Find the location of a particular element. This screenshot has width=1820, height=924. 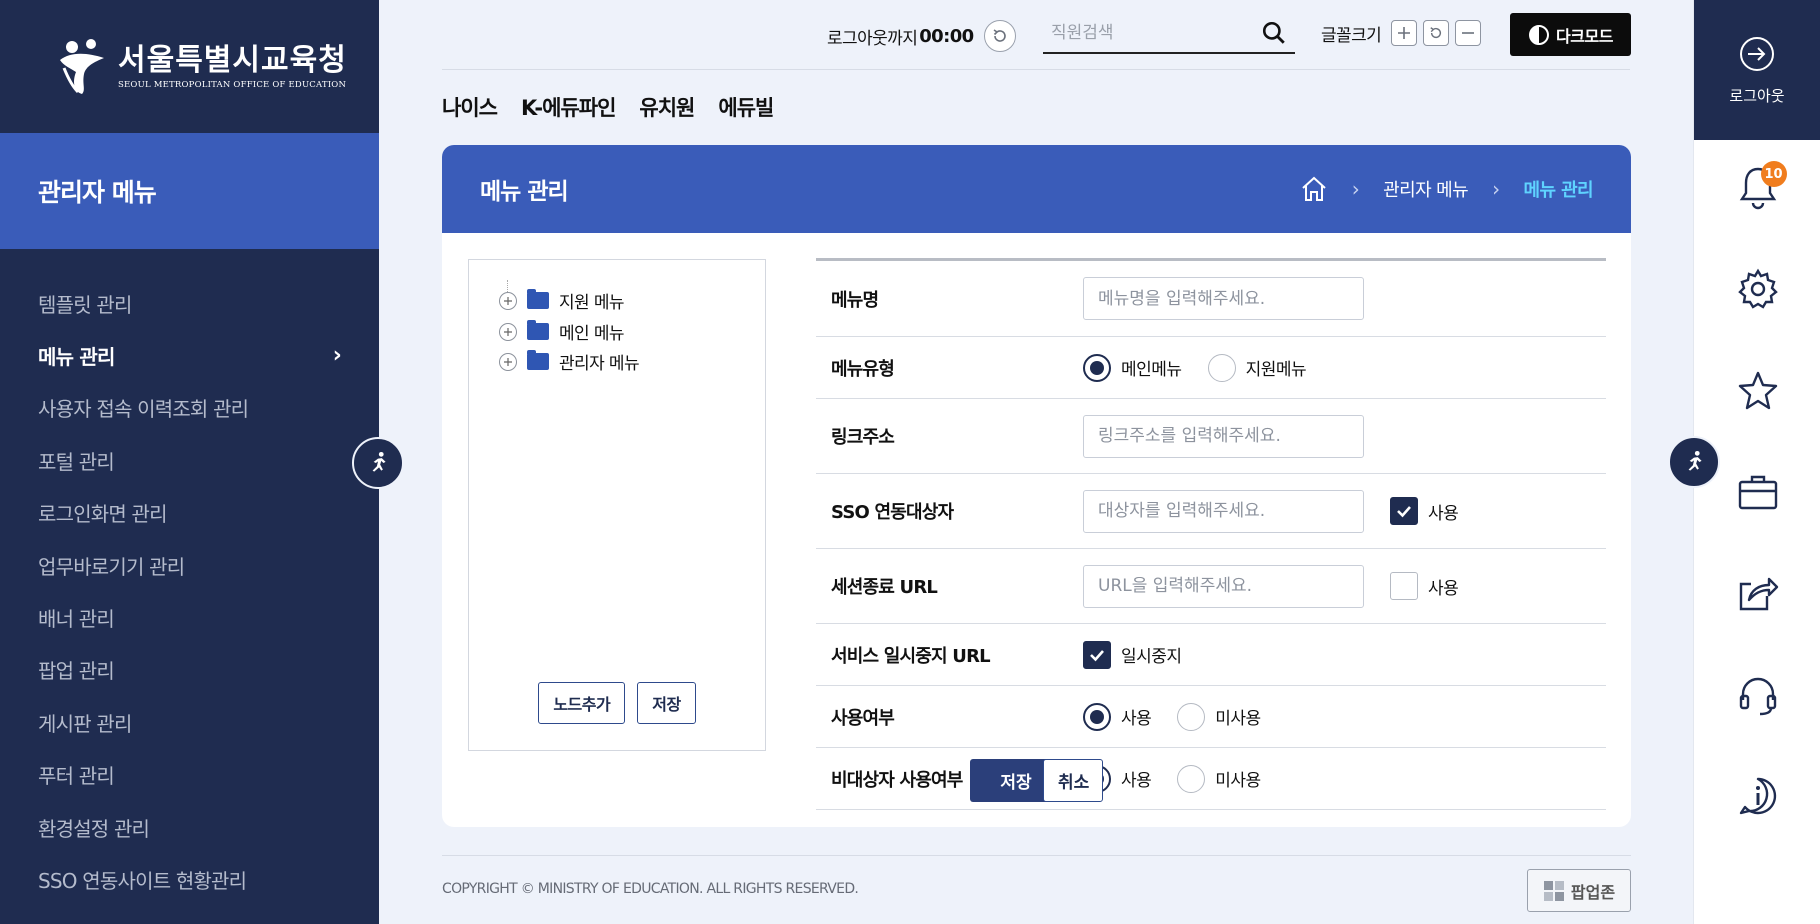

sidebar-item-footer: 푸터 관리 is located at coordinates (189, 775).